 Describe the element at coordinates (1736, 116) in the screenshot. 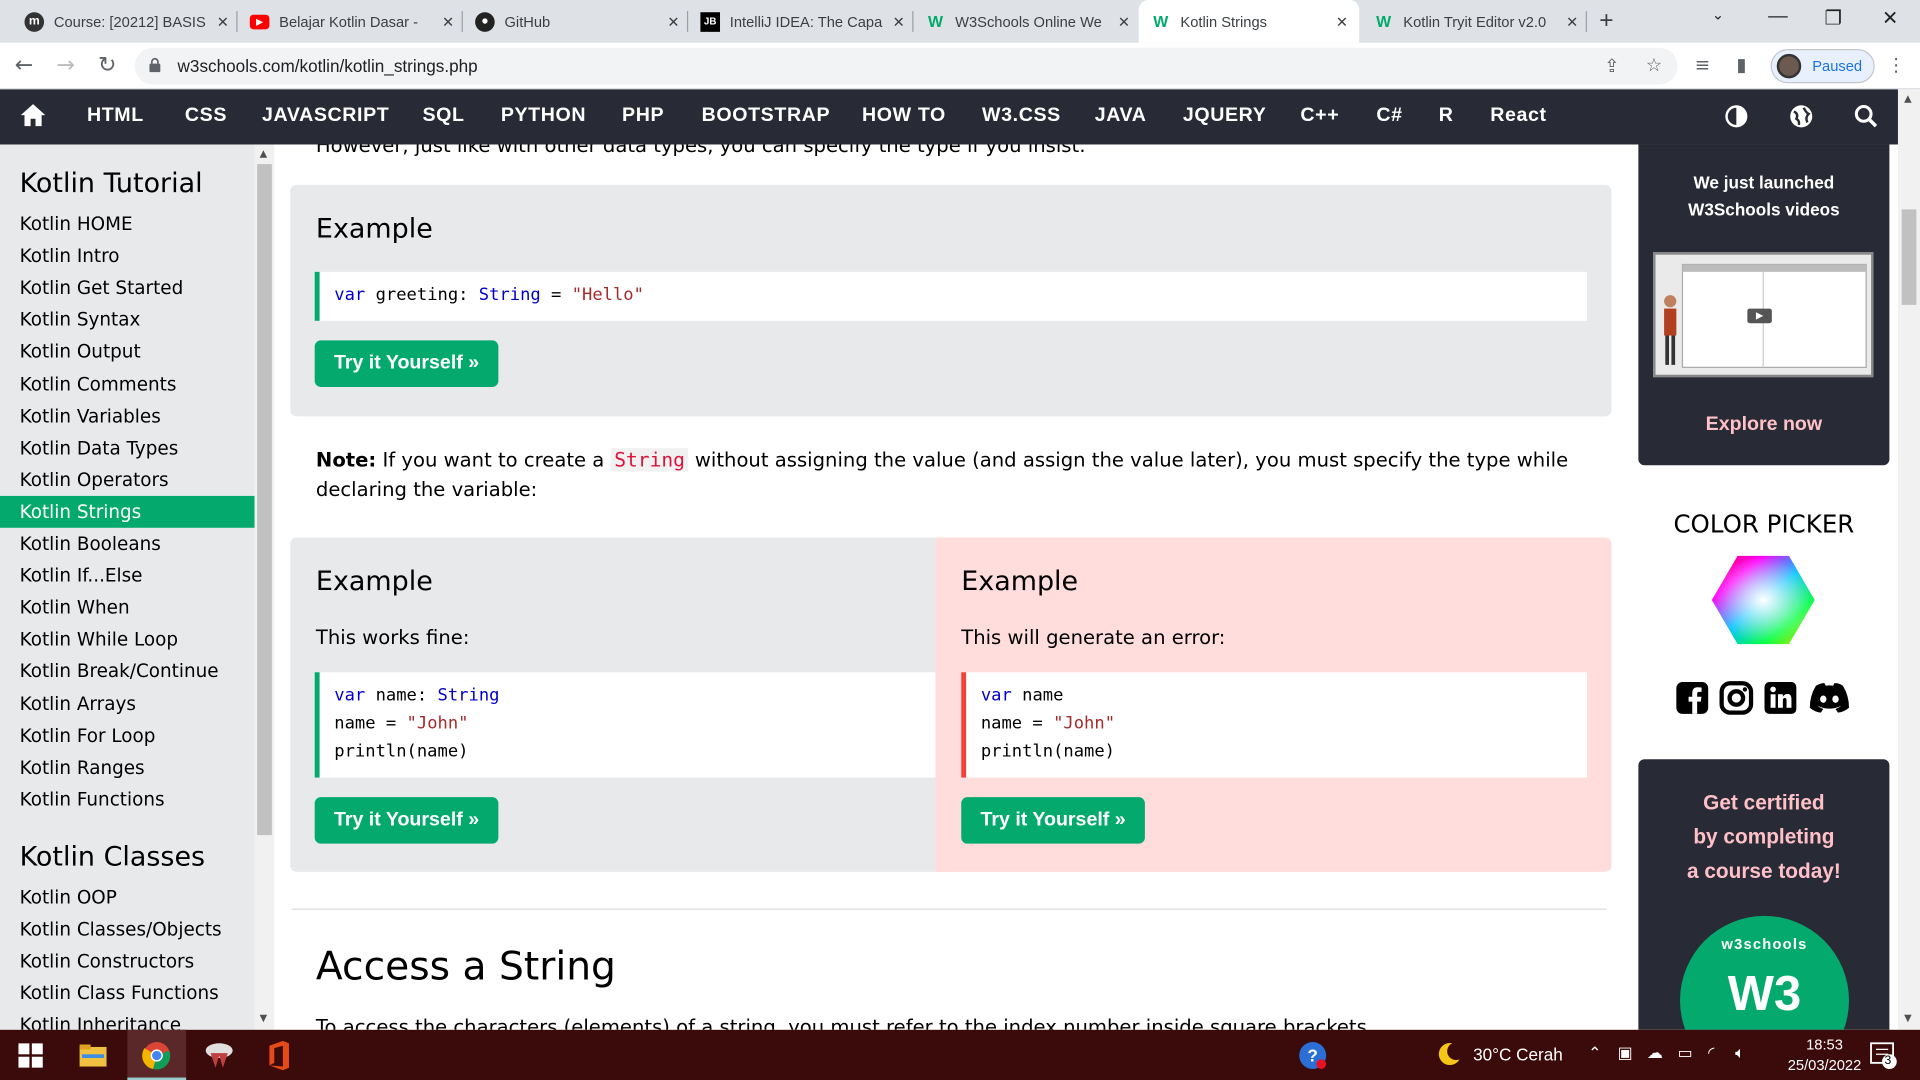

I see `dark-mode-icon` at that location.